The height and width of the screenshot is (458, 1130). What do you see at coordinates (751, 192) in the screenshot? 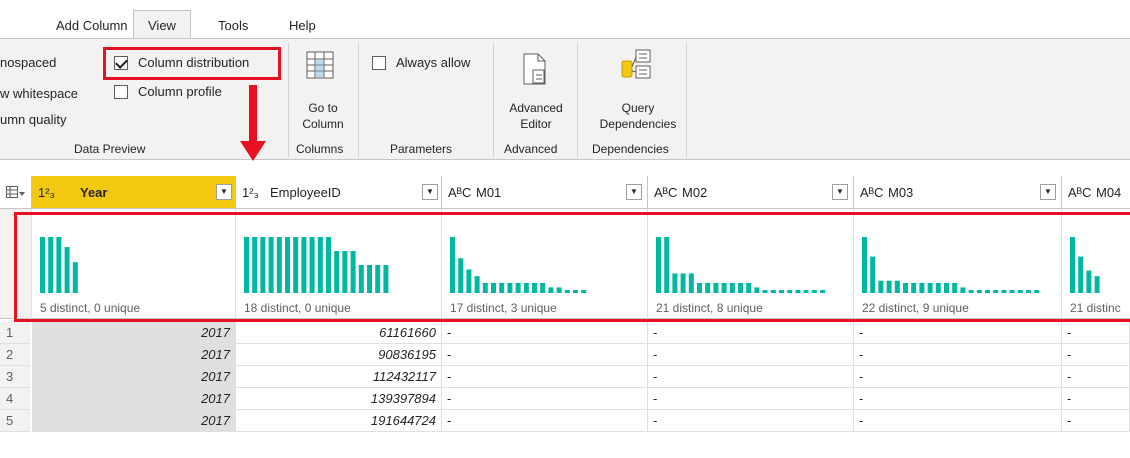
I see `column-header-m02: AᴮC M02 ▼` at bounding box center [751, 192].